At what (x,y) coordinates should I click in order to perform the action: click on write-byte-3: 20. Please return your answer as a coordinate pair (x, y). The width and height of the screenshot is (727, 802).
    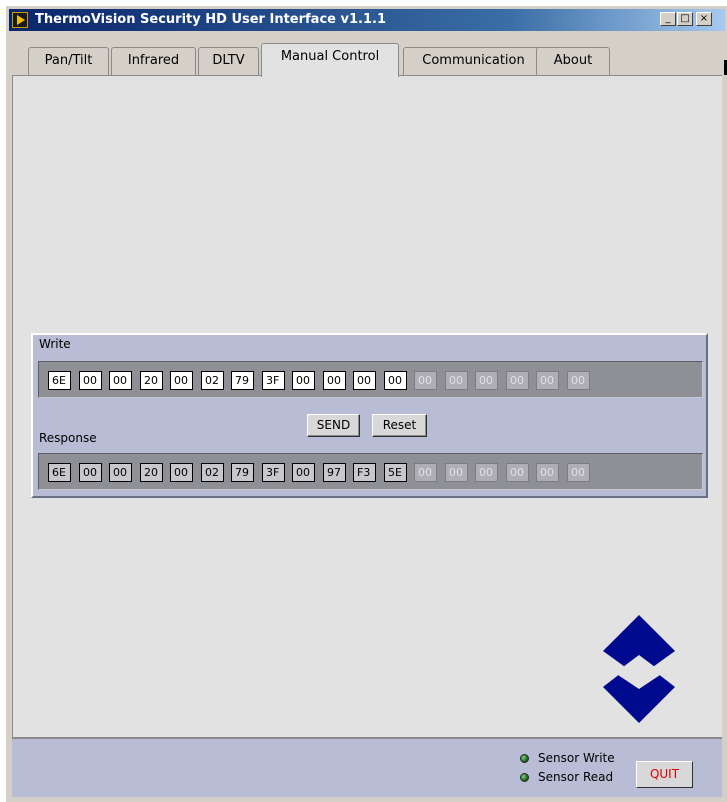
    Looking at the image, I should click on (151, 380).